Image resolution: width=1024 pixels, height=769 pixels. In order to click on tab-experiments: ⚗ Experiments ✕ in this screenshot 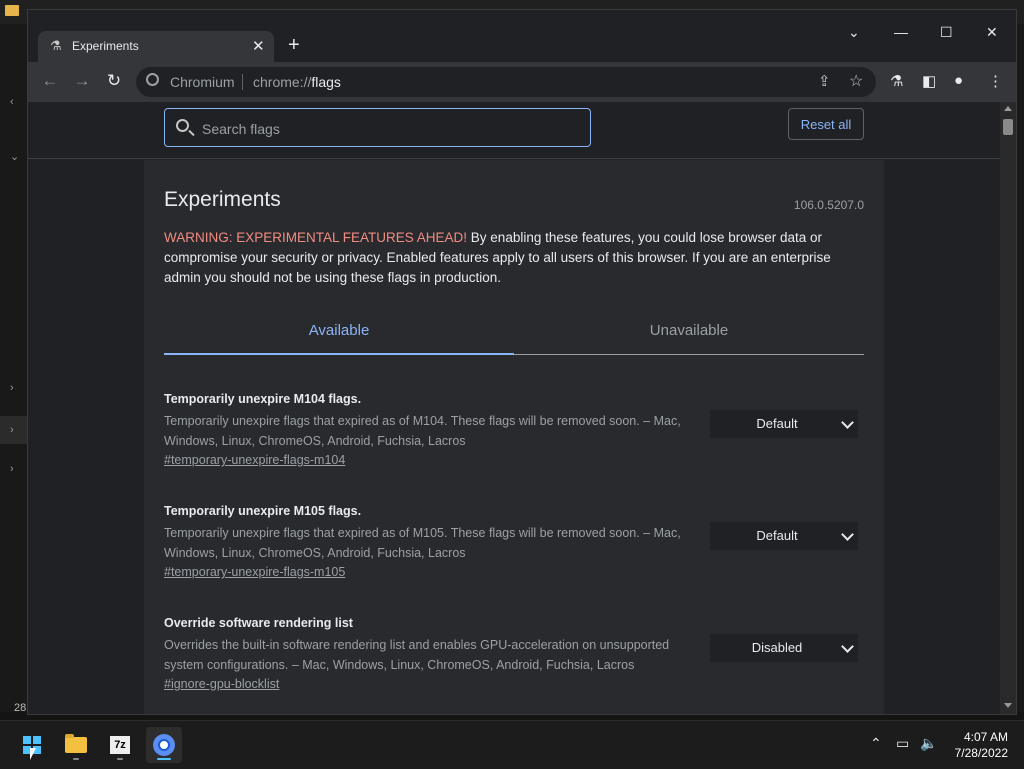, I will do `click(156, 46)`.